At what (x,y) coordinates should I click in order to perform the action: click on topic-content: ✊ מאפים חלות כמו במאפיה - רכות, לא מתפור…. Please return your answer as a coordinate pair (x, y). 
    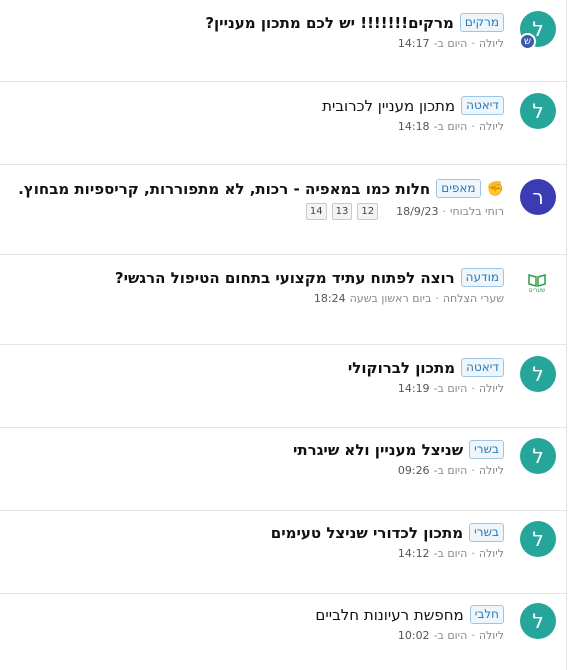
    Looking at the image, I should click on (256, 199).